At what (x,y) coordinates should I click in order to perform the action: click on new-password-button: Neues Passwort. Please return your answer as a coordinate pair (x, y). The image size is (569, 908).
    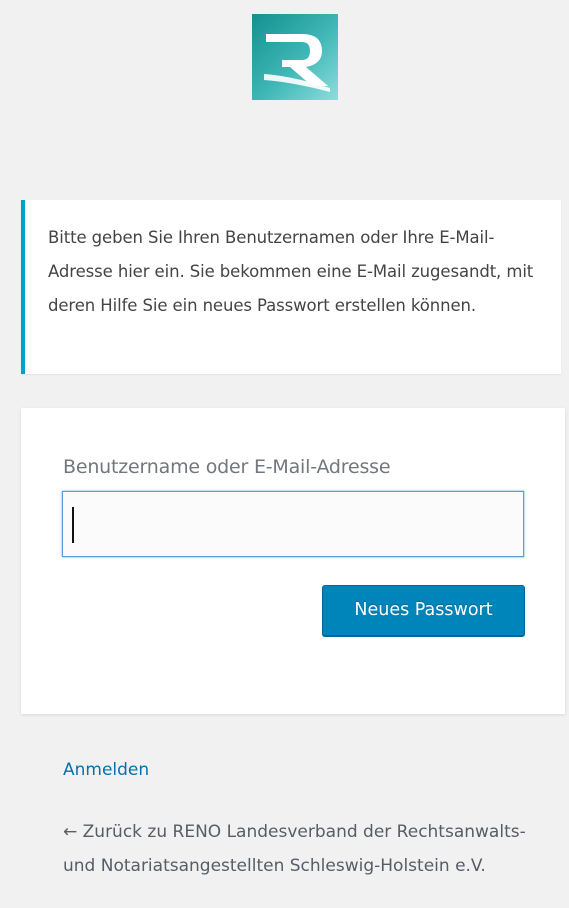
    Looking at the image, I should click on (423, 610).